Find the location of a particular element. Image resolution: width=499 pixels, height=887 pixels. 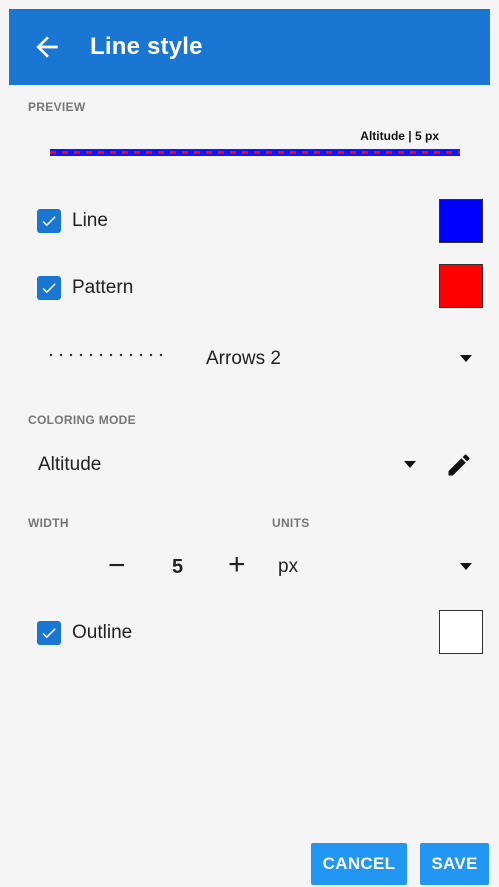

save-button: SAVE is located at coordinates (454, 864).